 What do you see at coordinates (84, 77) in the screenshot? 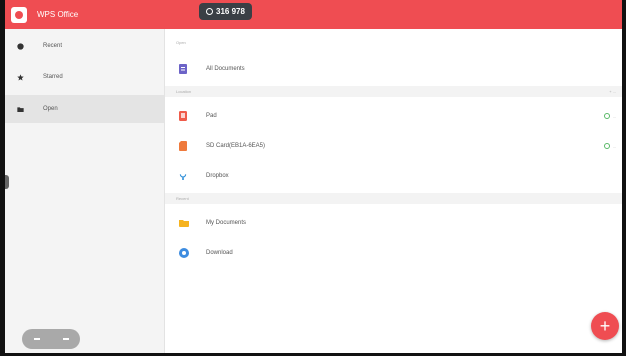
I see `sidebar-item-starred: Starred` at bounding box center [84, 77].